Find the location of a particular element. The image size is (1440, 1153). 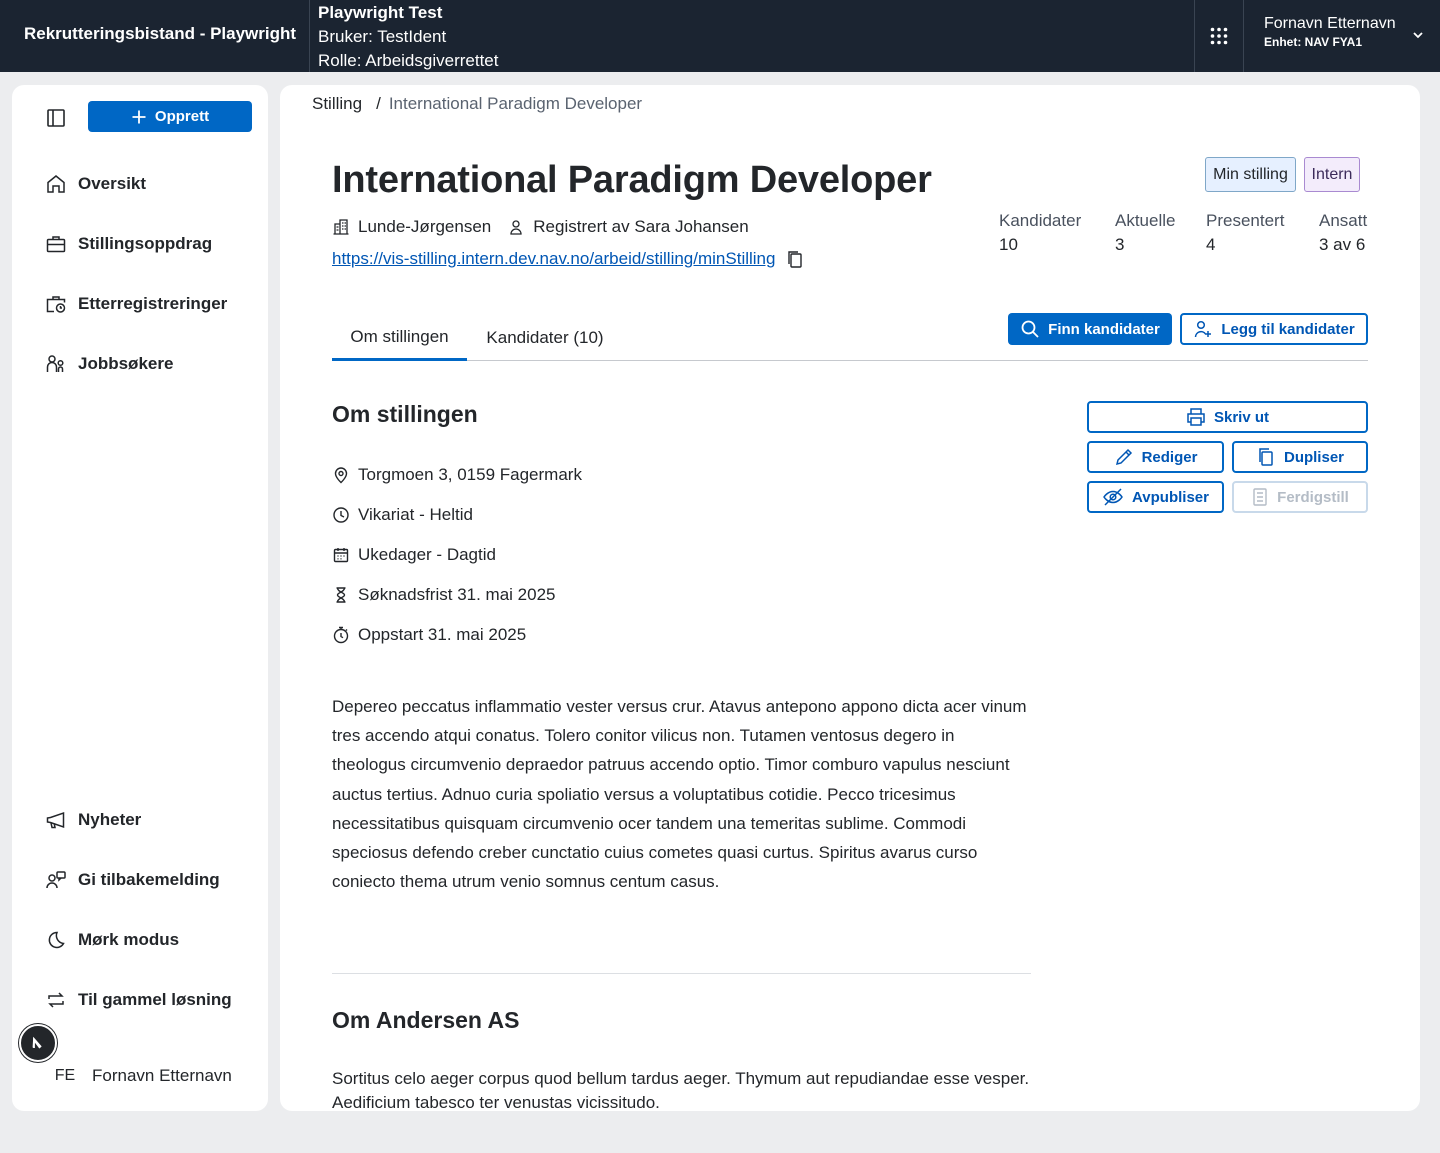

moon-icon is located at coordinates (56, 940).